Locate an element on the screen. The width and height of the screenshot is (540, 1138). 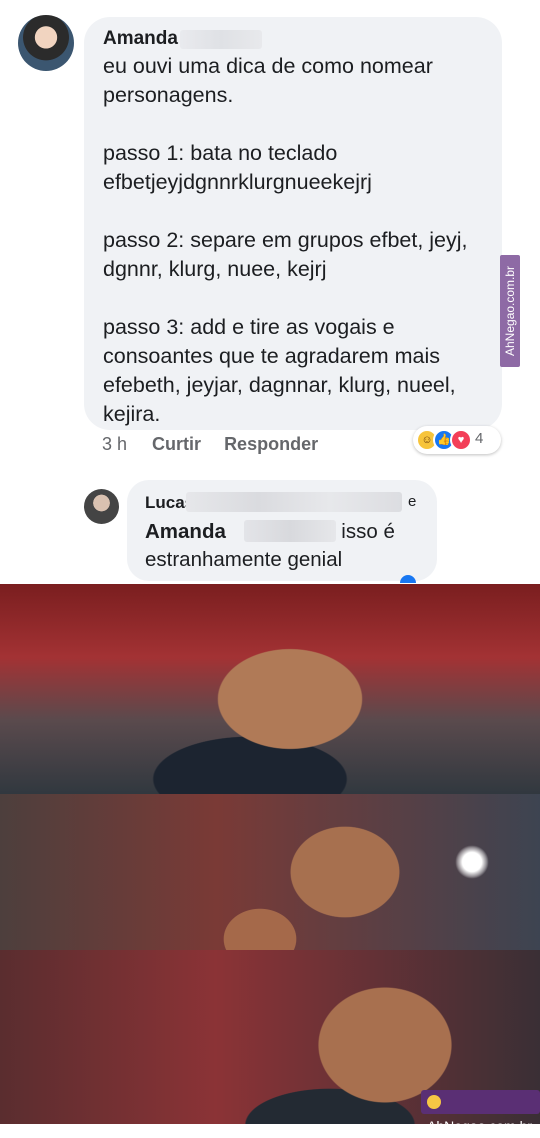
side-watermark: AhNegao.com.br is located at coordinates (510, 311).